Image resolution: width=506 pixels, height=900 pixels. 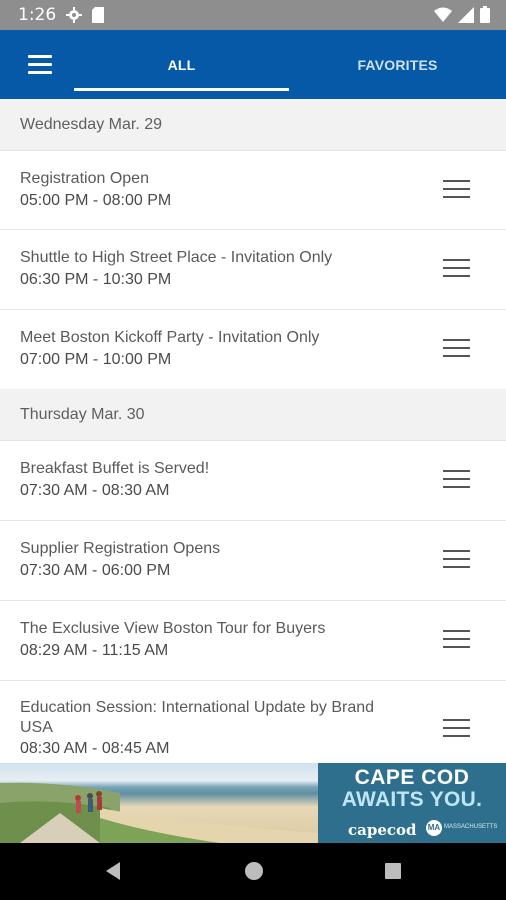 I want to click on event-time: 08:29 AM - 11:15 AM, so click(x=94, y=650).